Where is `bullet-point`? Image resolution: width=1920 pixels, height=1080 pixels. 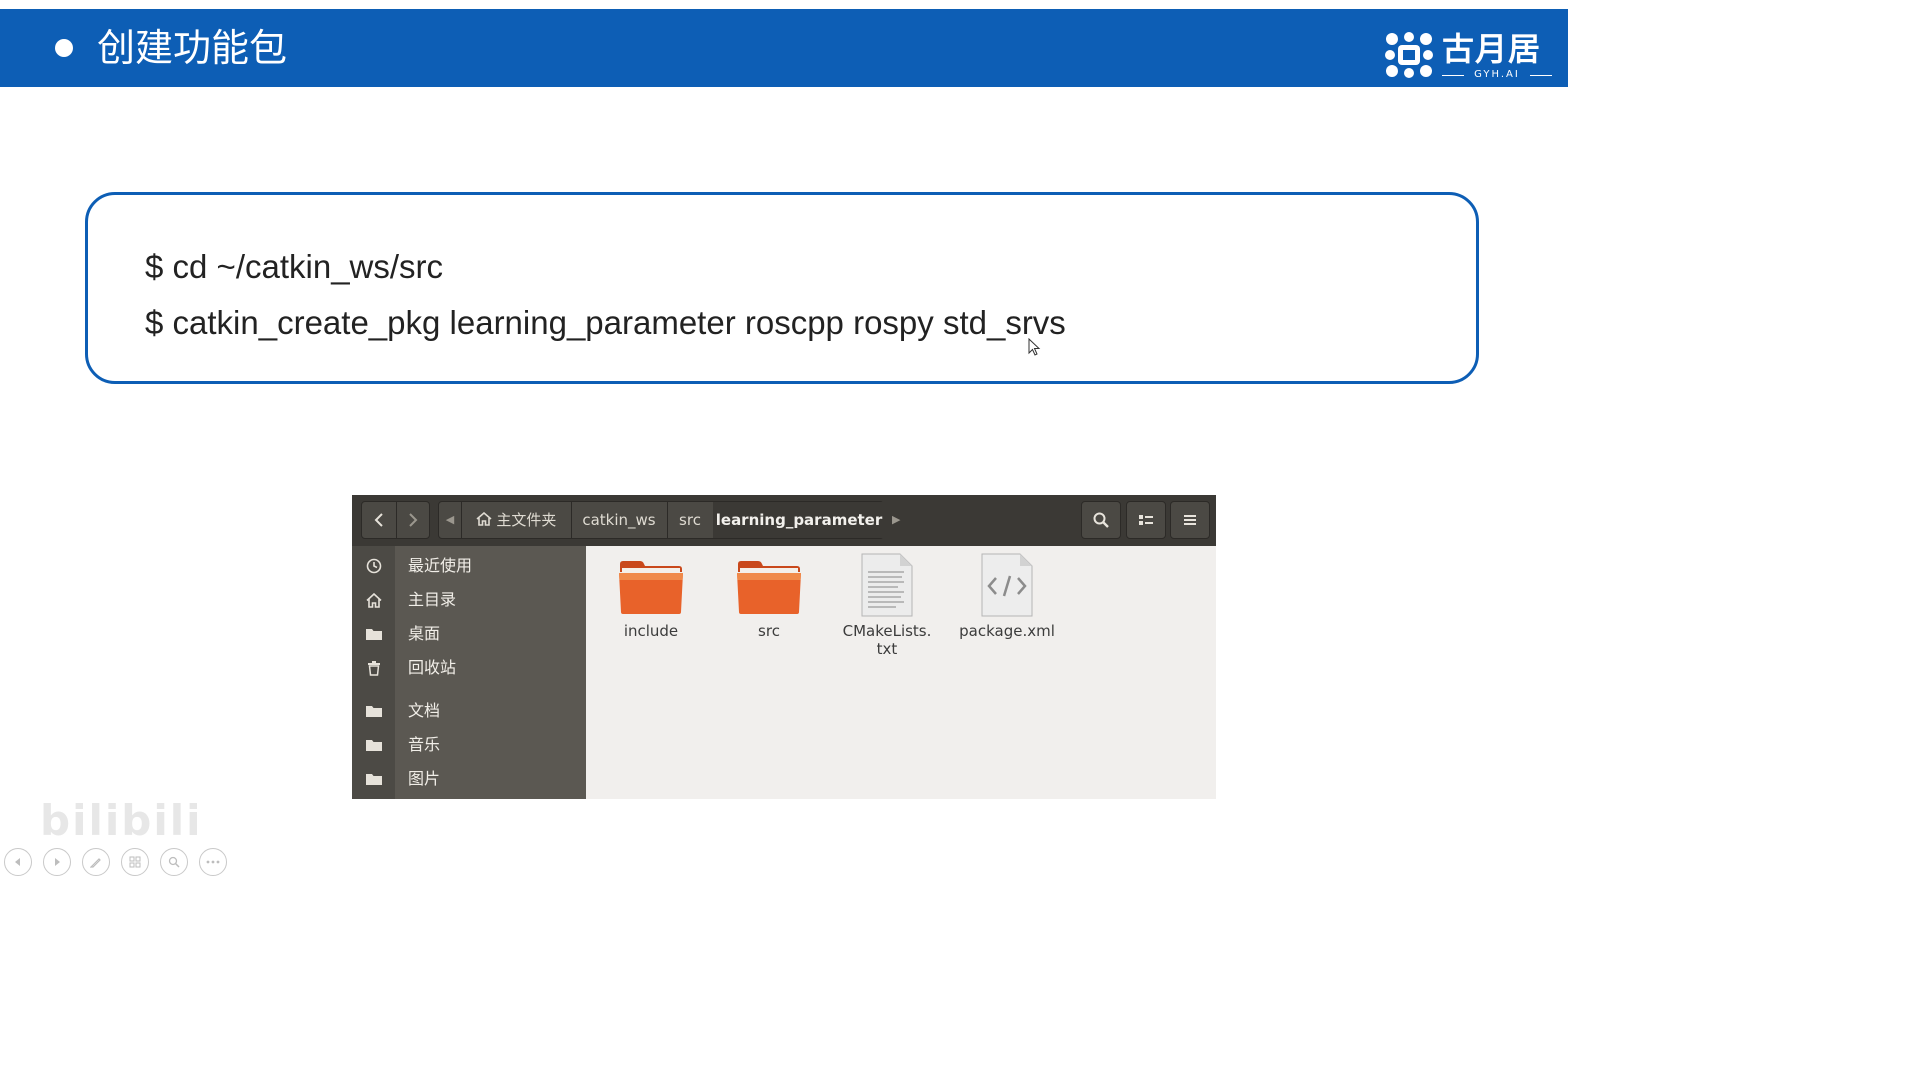 bullet-point is located at coordinates (64, 48).